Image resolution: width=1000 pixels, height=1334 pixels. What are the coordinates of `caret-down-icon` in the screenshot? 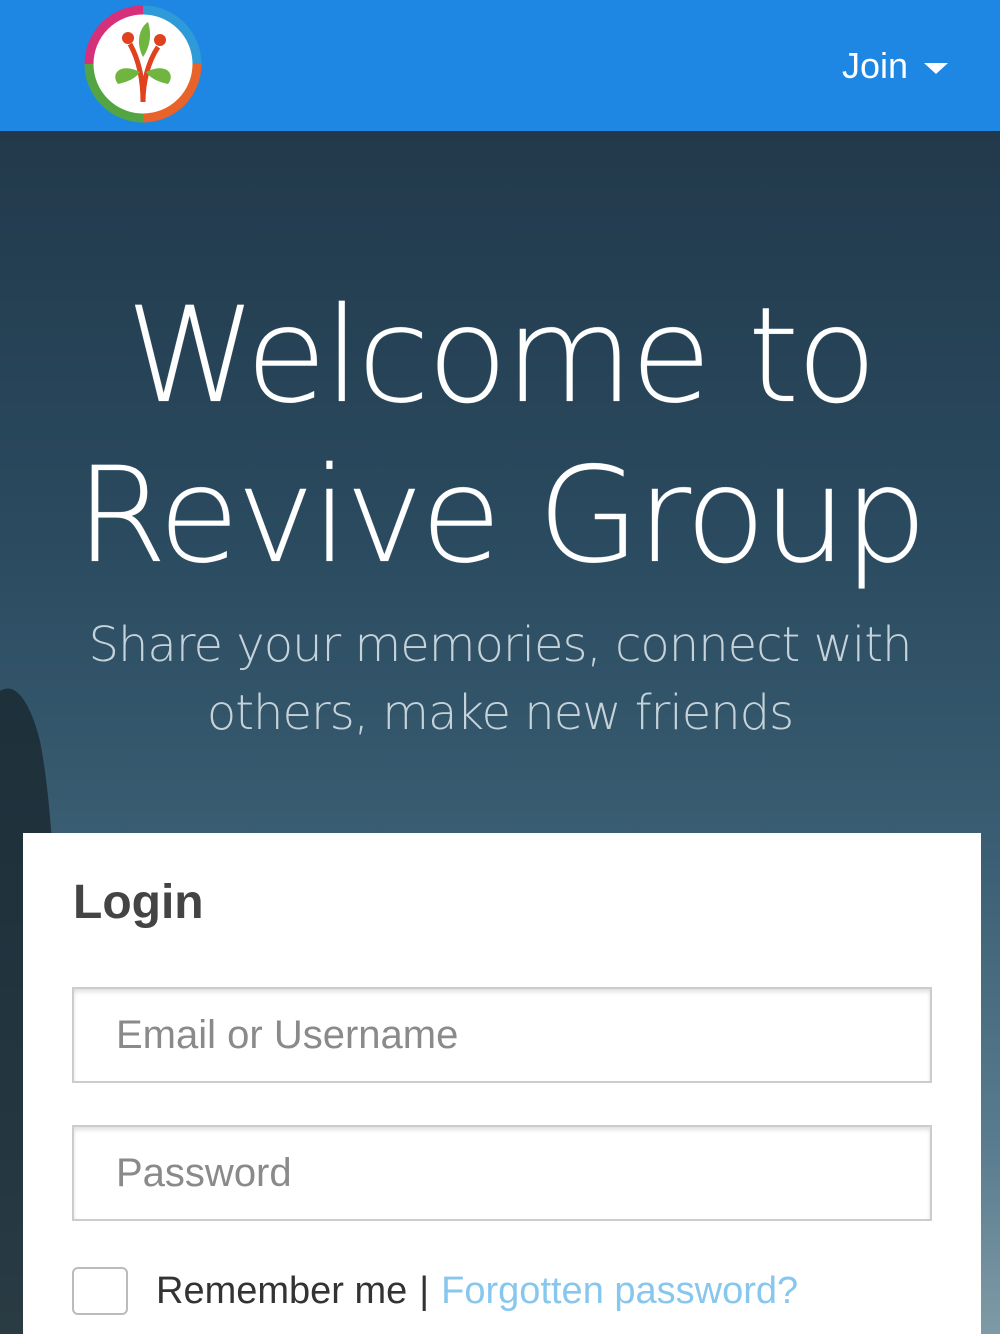 It's located at (936, 68).